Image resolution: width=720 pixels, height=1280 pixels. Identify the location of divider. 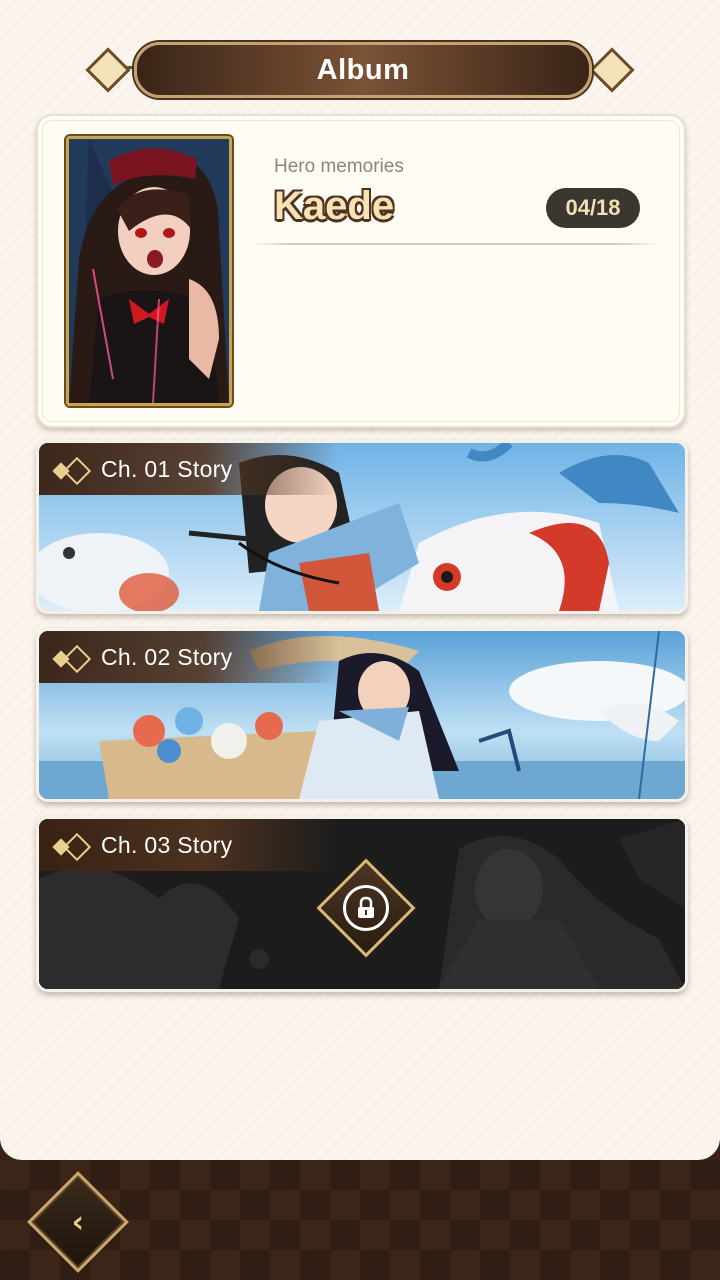
(454, 244).